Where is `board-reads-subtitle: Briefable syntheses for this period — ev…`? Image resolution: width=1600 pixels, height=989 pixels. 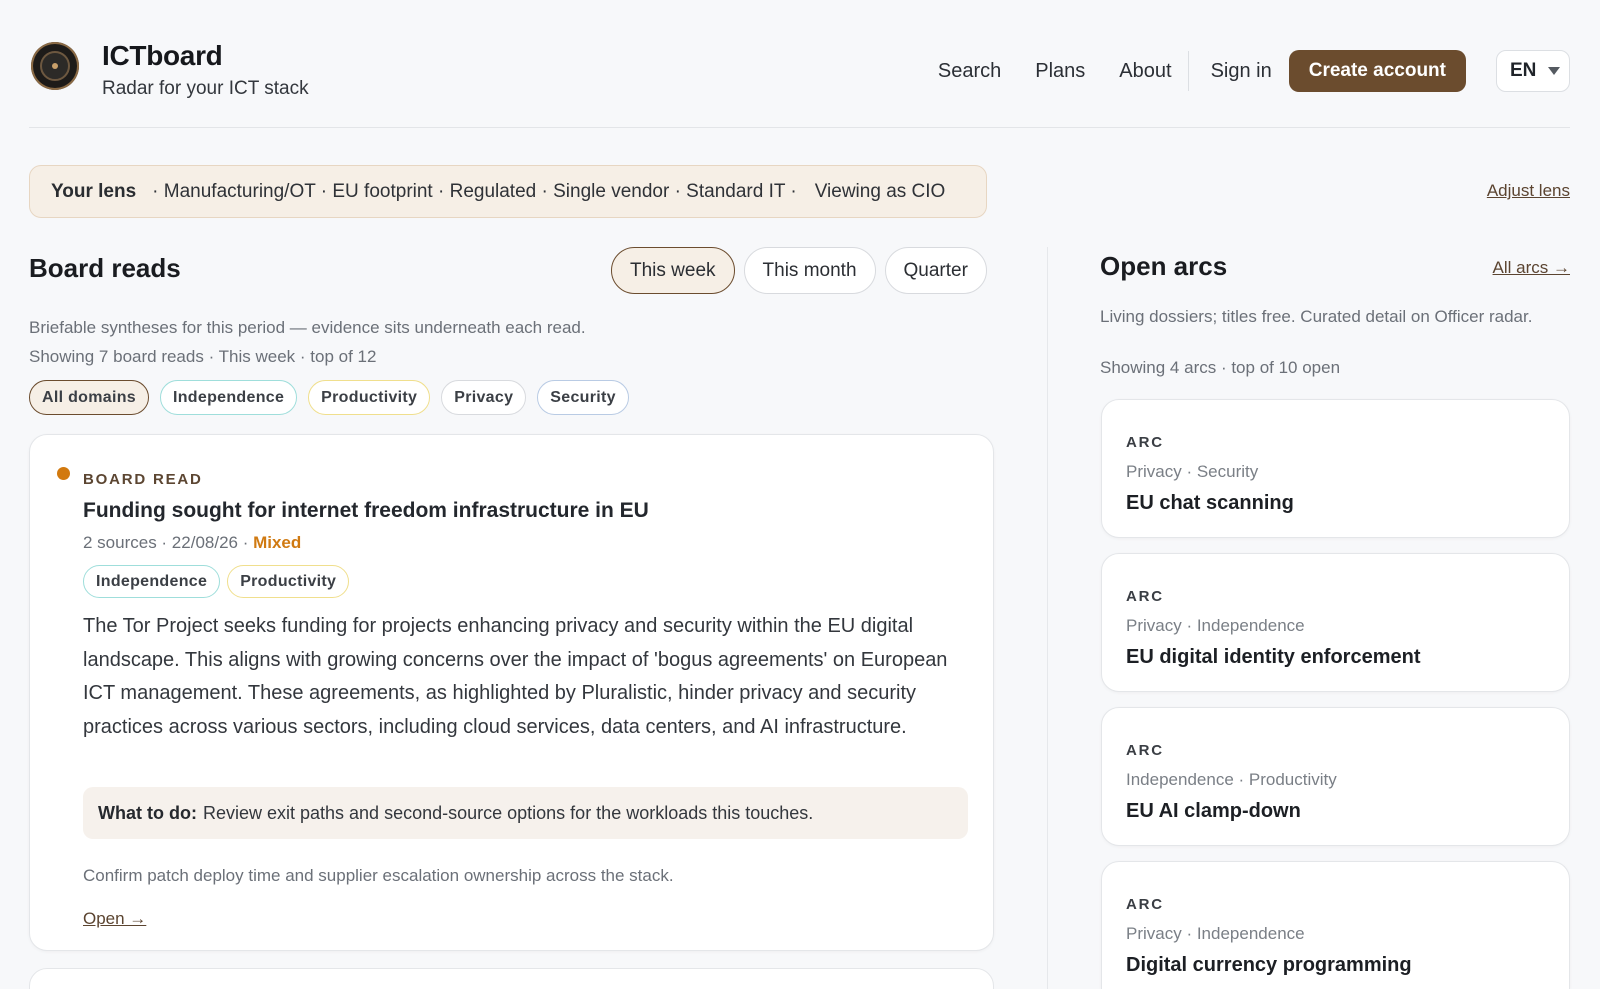
board-reads-subtitle: Briefable syntheses for this period — ev… is located at coordinates (307, 327).